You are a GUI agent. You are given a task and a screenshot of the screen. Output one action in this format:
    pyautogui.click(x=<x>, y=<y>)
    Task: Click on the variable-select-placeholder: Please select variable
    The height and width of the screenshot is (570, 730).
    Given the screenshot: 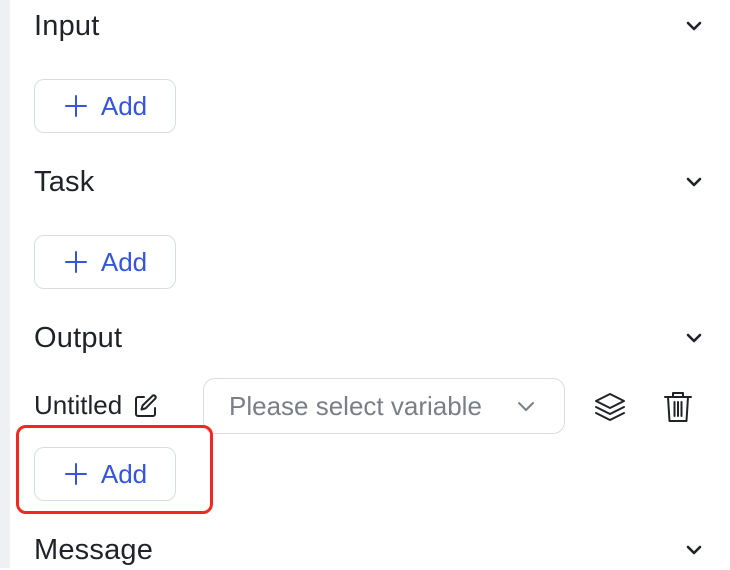 What is the action you would take?
    pyautogui.click(x=355, y=405)
    